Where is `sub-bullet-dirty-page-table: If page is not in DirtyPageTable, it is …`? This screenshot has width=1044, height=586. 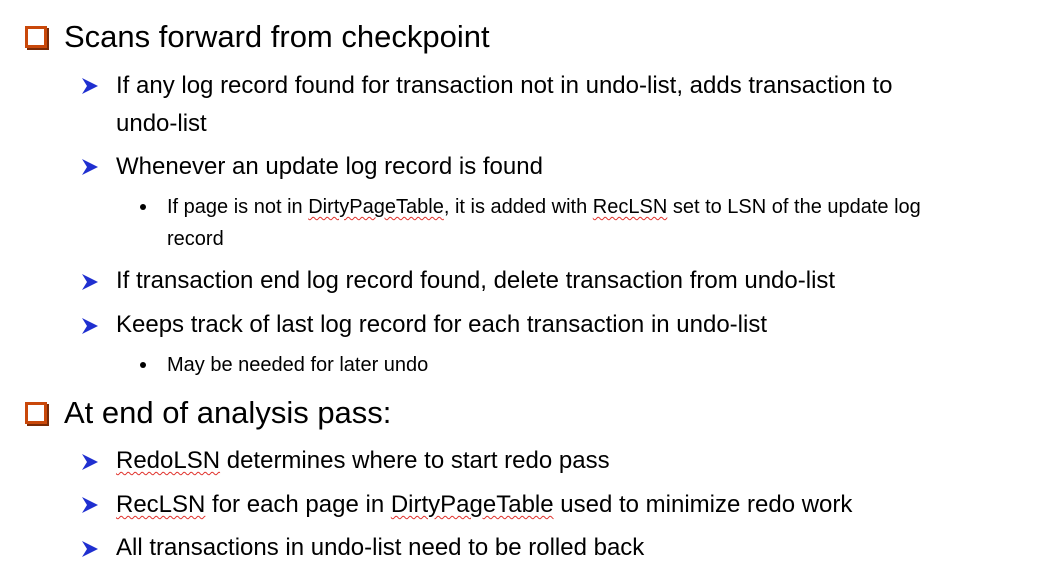
sub-bullet-dirty-page-table: If page is not in DirtyPageTable, it is … is located at coordinates (544, 223).